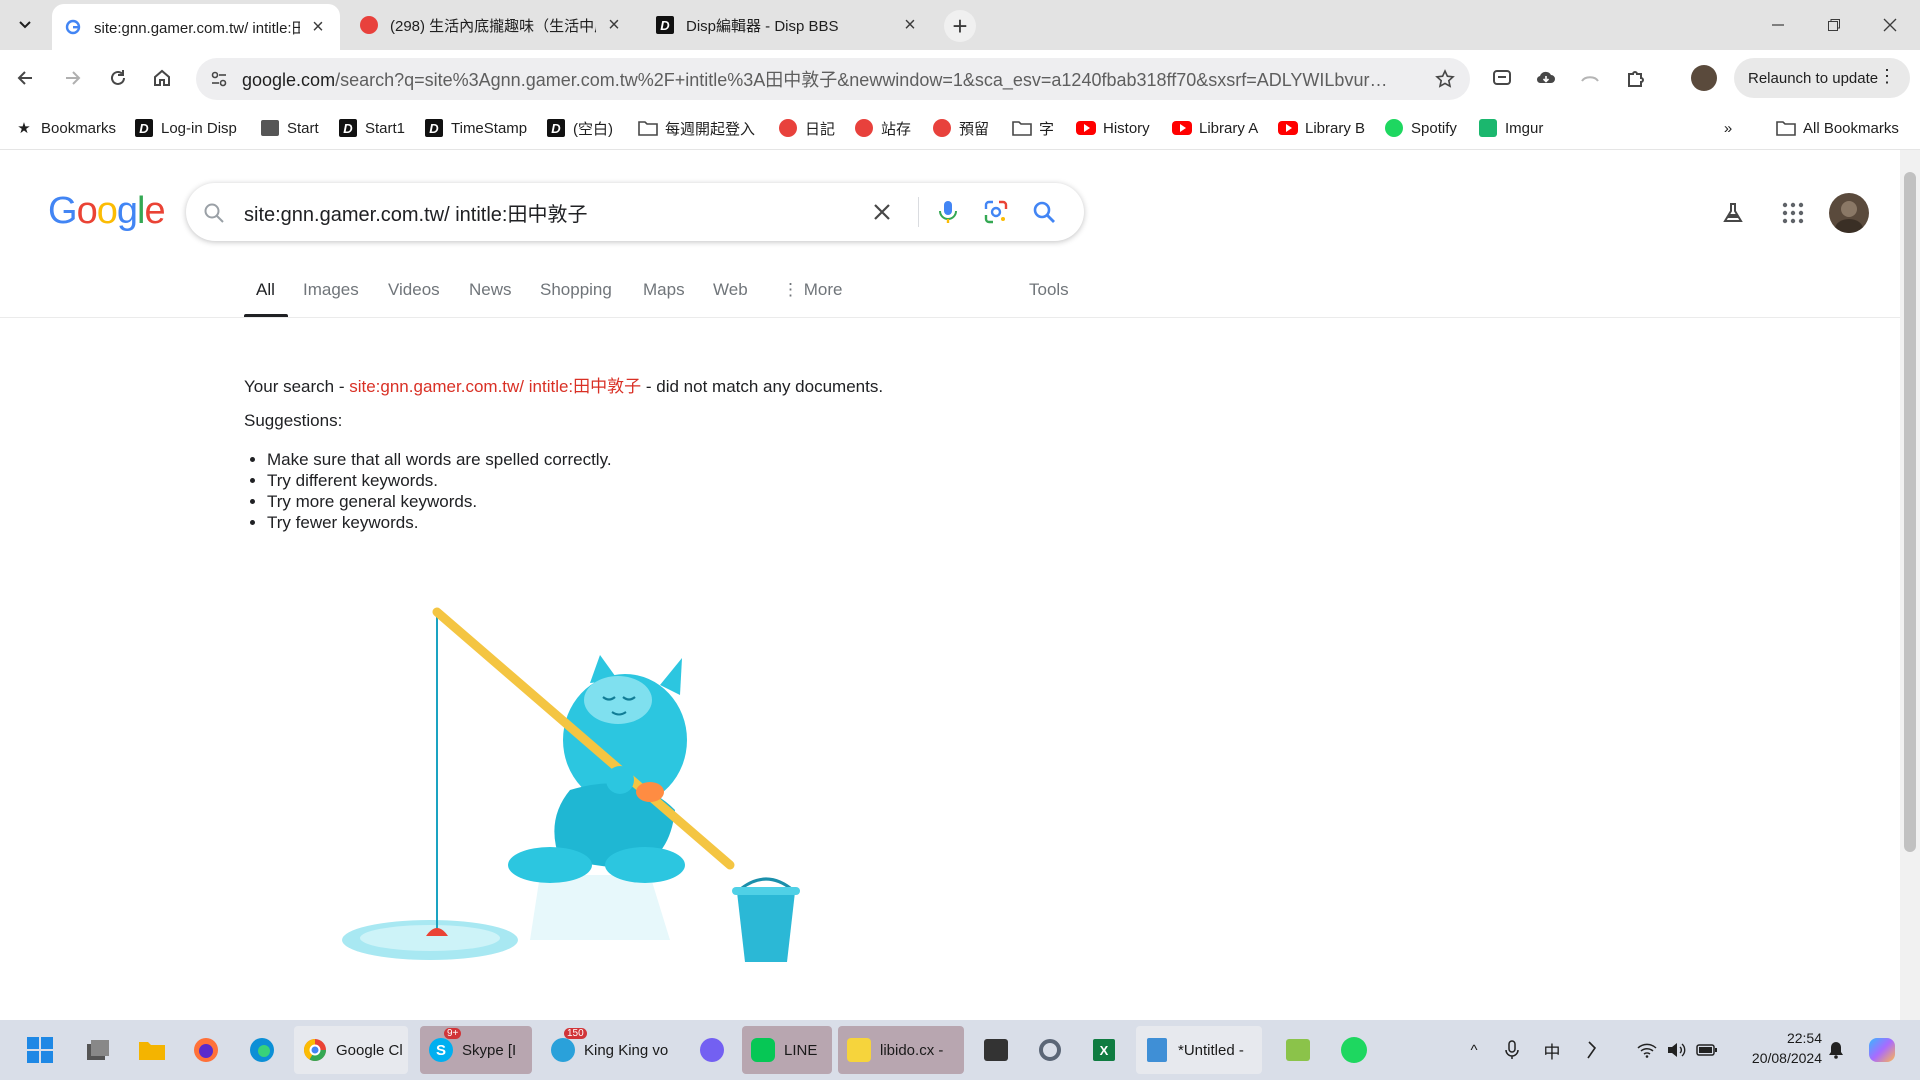 Image resolution: width=1920 pixels, height=1080 pixels. What do you see at coordinates (608, 1050) in the screenshot?
I see `taskbar-telegram: King King vo 150` at bounding box center [608, 1050].